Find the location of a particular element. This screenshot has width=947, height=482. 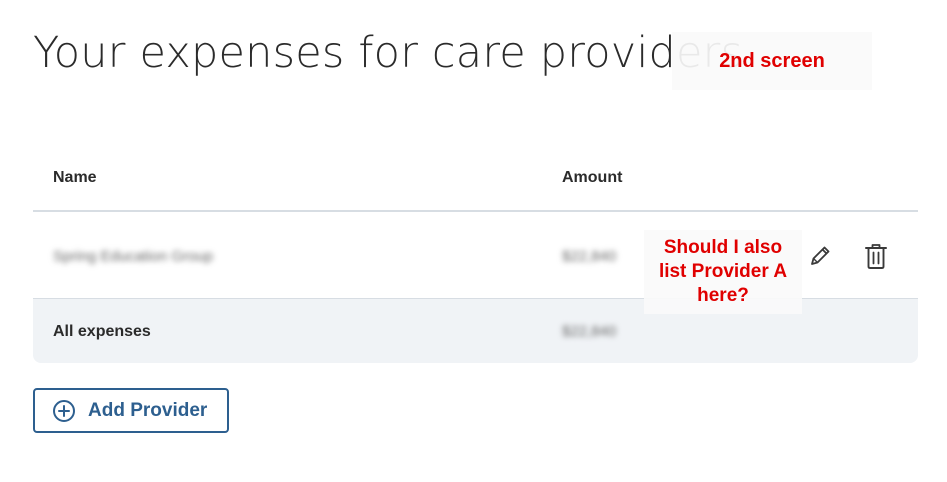

pencil-icon is located at coordinates (820, 255).